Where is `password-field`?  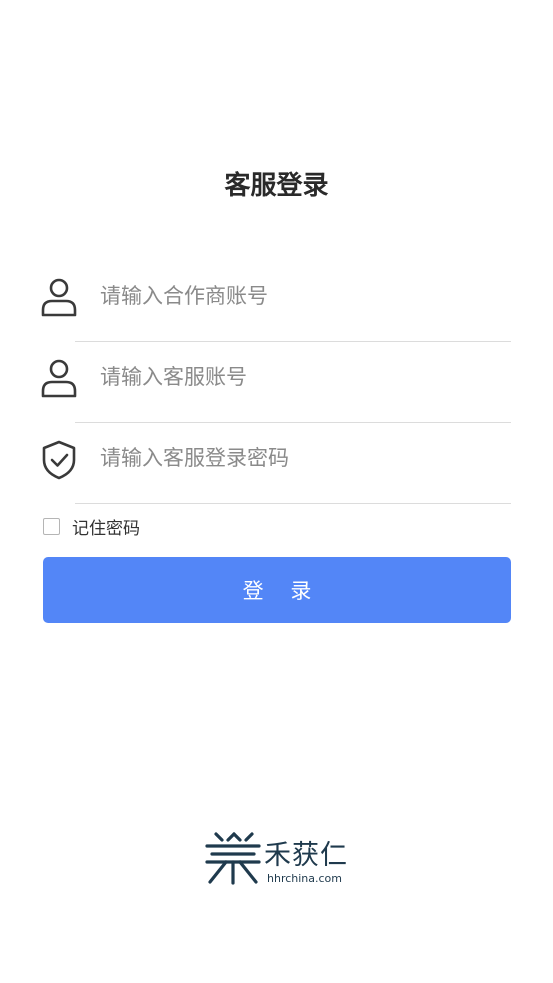 password-field is located at coordinates (275, 464).